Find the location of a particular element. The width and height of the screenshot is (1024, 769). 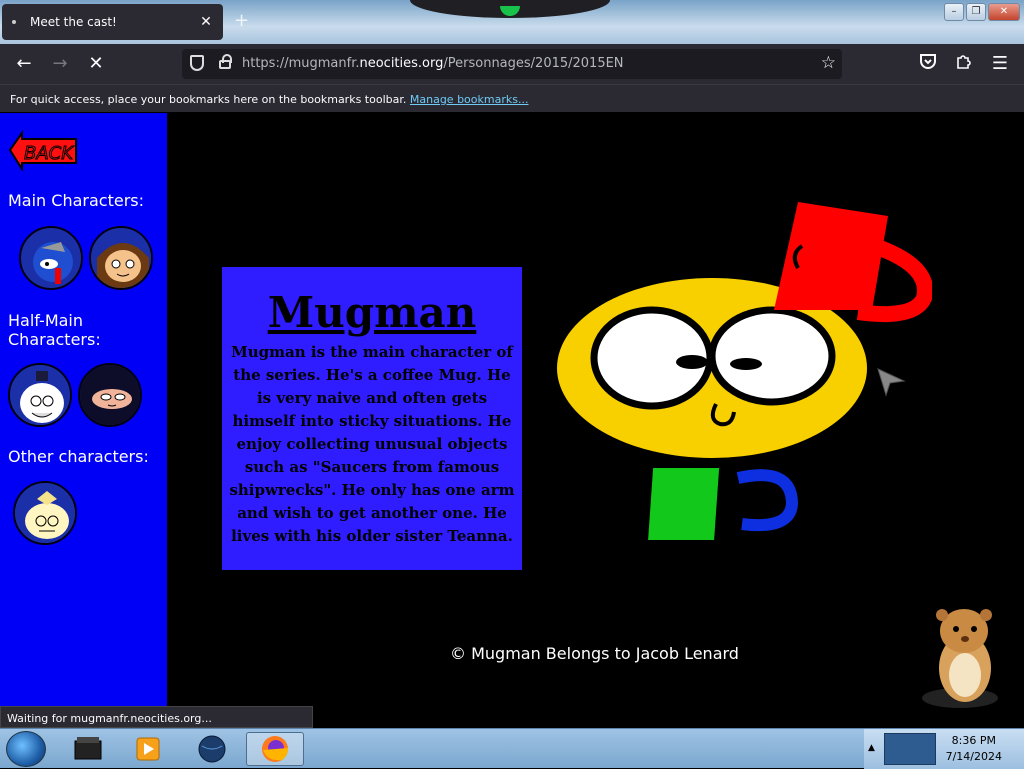

pocket-icon is located at coordinates (928, 64).